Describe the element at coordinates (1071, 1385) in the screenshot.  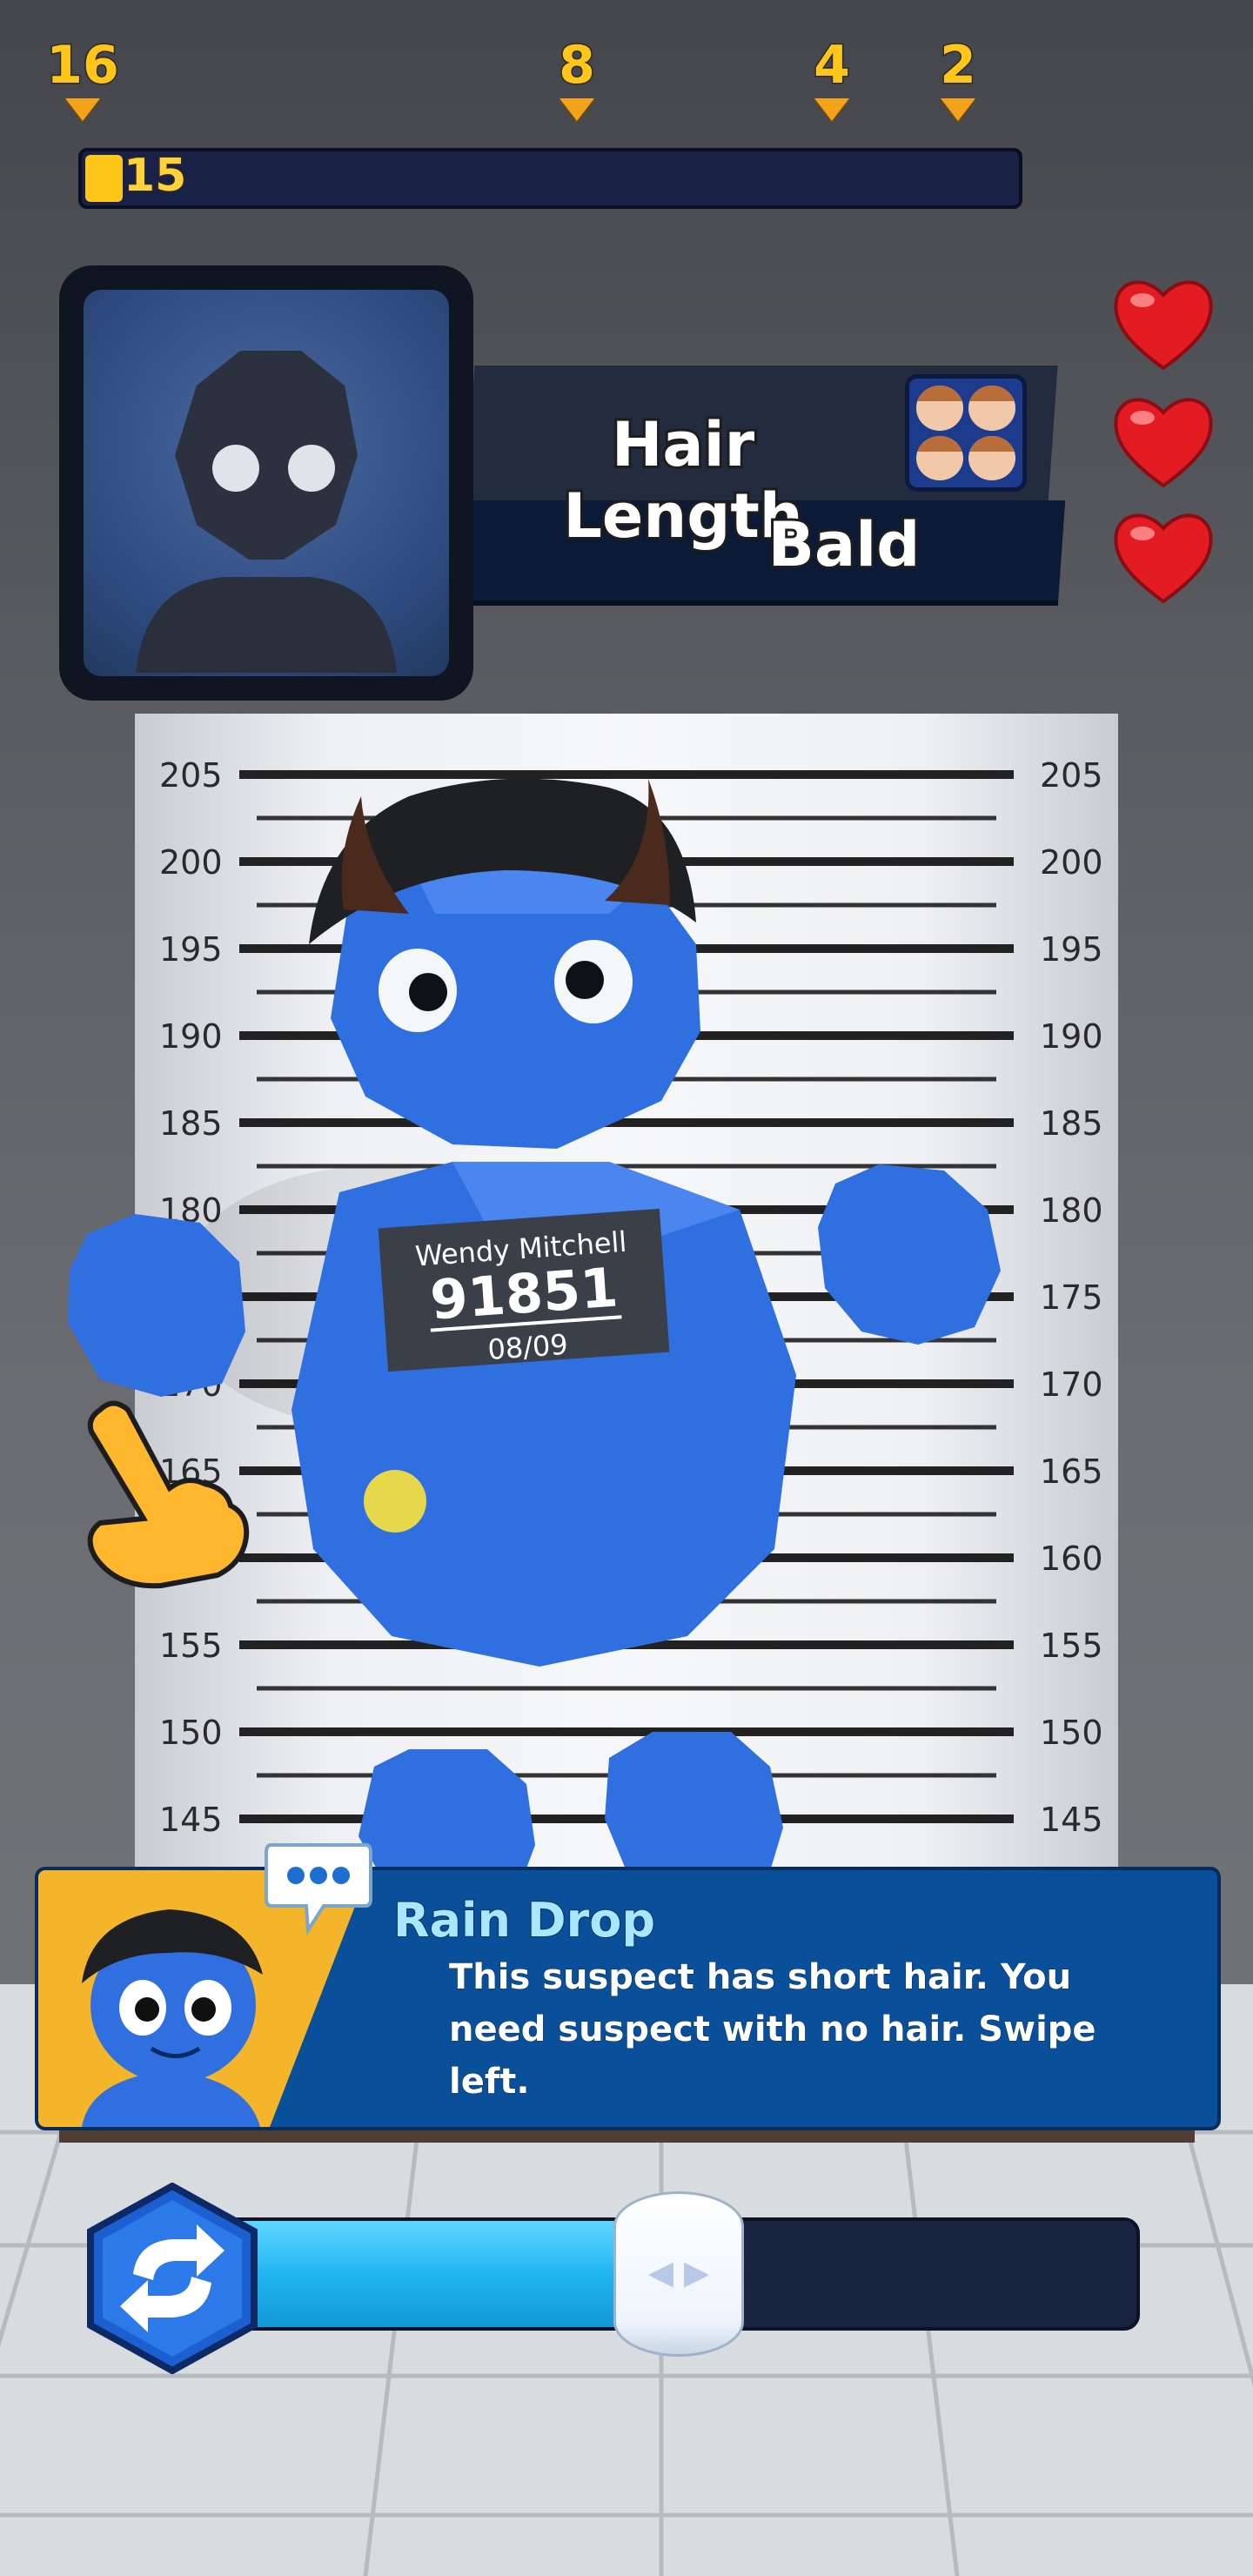
I see `height-label-right: 170` at that location.